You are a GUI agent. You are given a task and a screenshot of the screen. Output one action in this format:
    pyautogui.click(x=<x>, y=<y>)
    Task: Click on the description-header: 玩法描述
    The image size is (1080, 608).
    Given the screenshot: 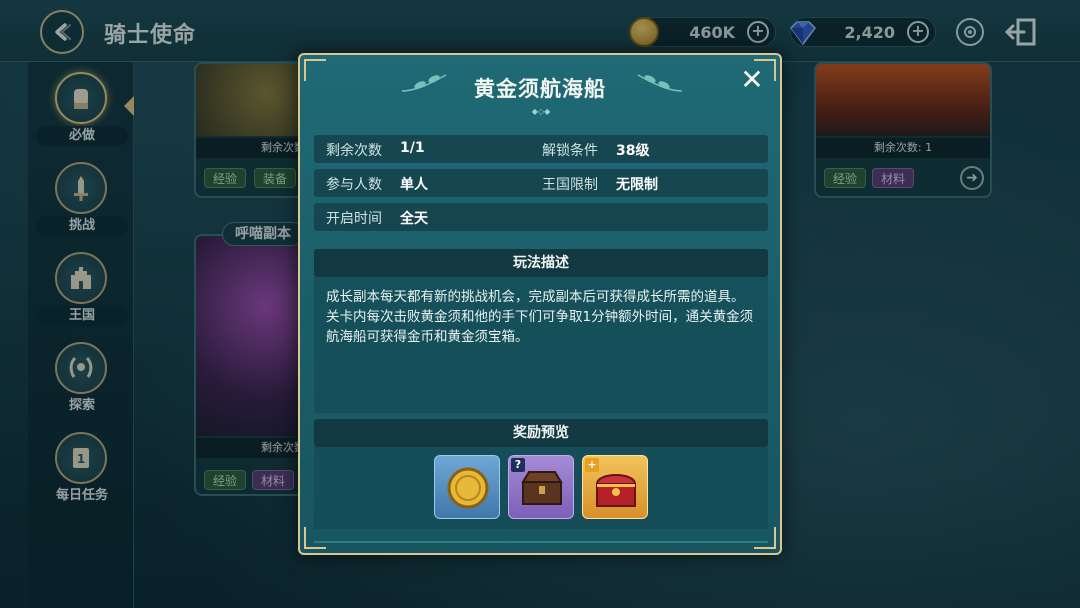 What is the action you would take?
    pyautogui.click(x=541, y=263)
    